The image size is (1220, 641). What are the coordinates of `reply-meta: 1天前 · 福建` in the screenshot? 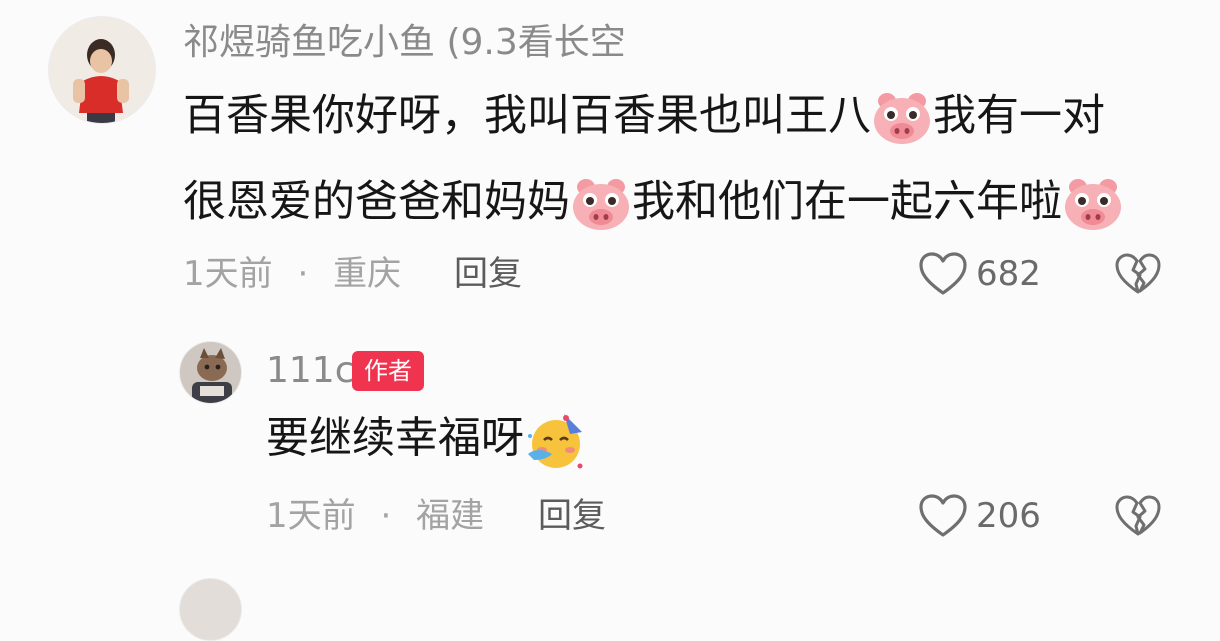 It's located at (375, 516).